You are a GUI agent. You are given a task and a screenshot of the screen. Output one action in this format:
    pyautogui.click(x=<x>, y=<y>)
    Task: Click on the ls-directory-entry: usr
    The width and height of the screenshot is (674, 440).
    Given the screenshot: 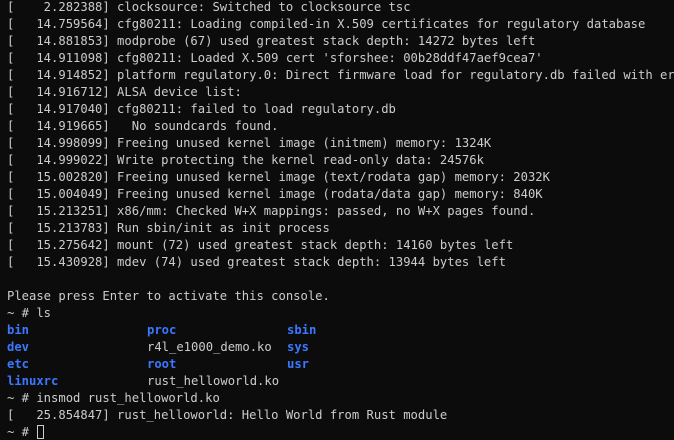 What is the action you would take?
    pyautogui.click(x=298, y=364)
    